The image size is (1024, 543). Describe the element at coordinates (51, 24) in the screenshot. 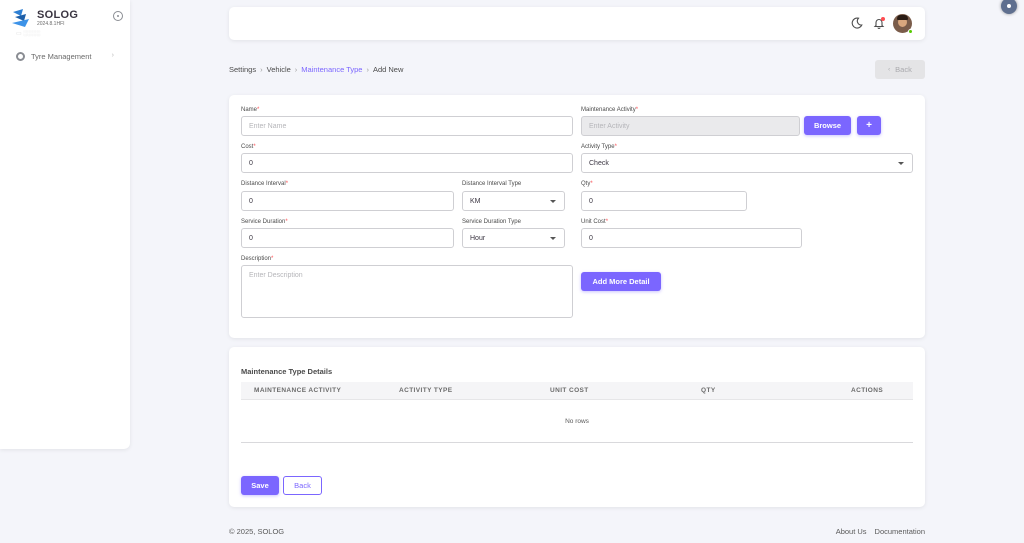

I see `brand-version: 2024.8.1HFI` at that location.